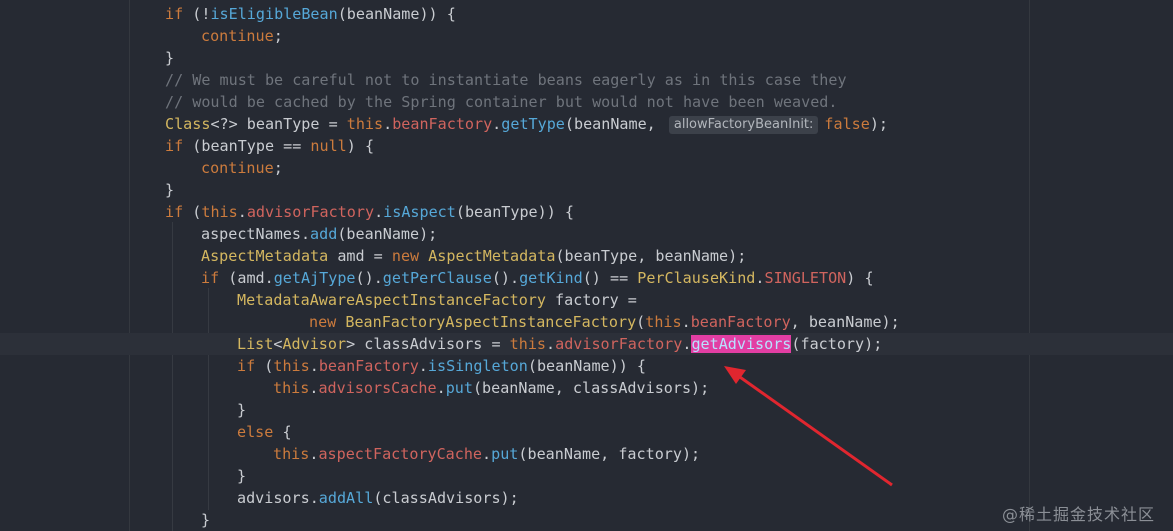 The width and height of the screenshot is (1173, 531). I want to click on annotation-arrow, so click(808, 426).